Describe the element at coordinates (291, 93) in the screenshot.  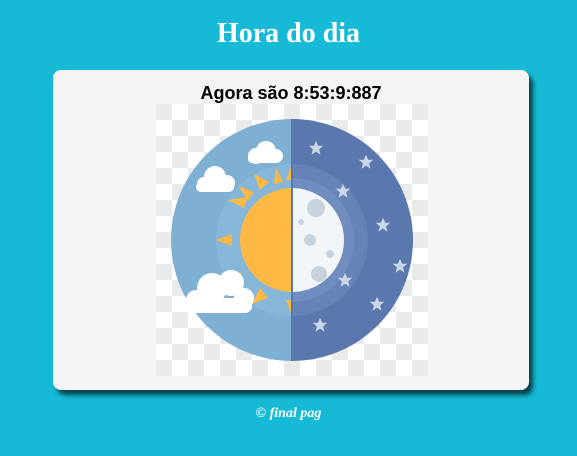
I see `current-time-text: Agora são 8:53:9:887` at that location.